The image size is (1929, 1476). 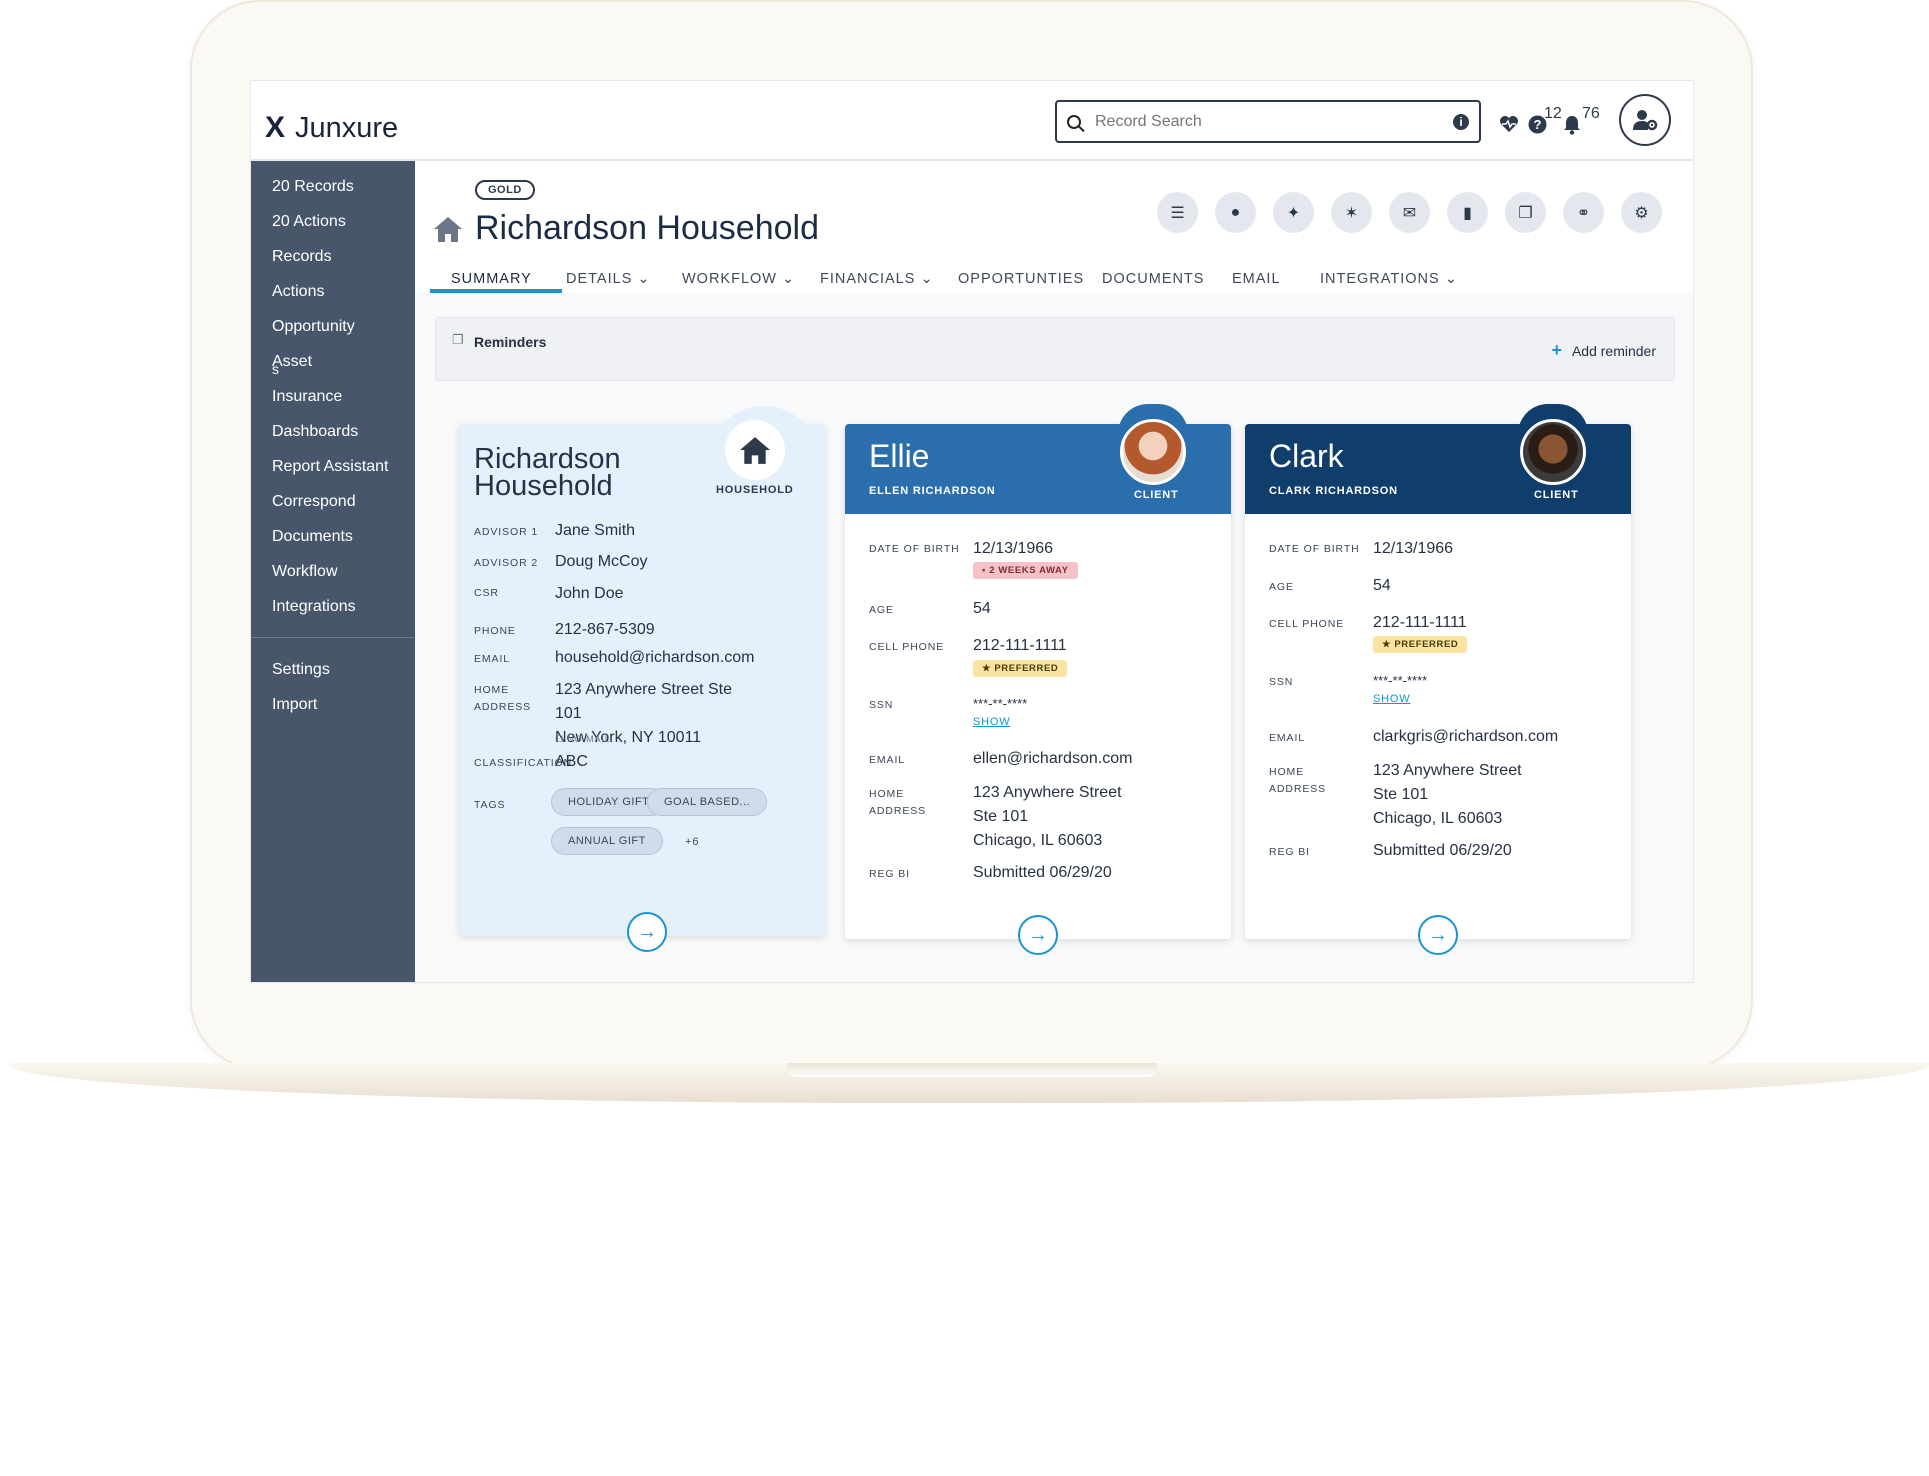 What do you see at coordinates (647, 228) in the screenshot?
I see `record-title: Richardson Household` at bounding box center [647, 228].